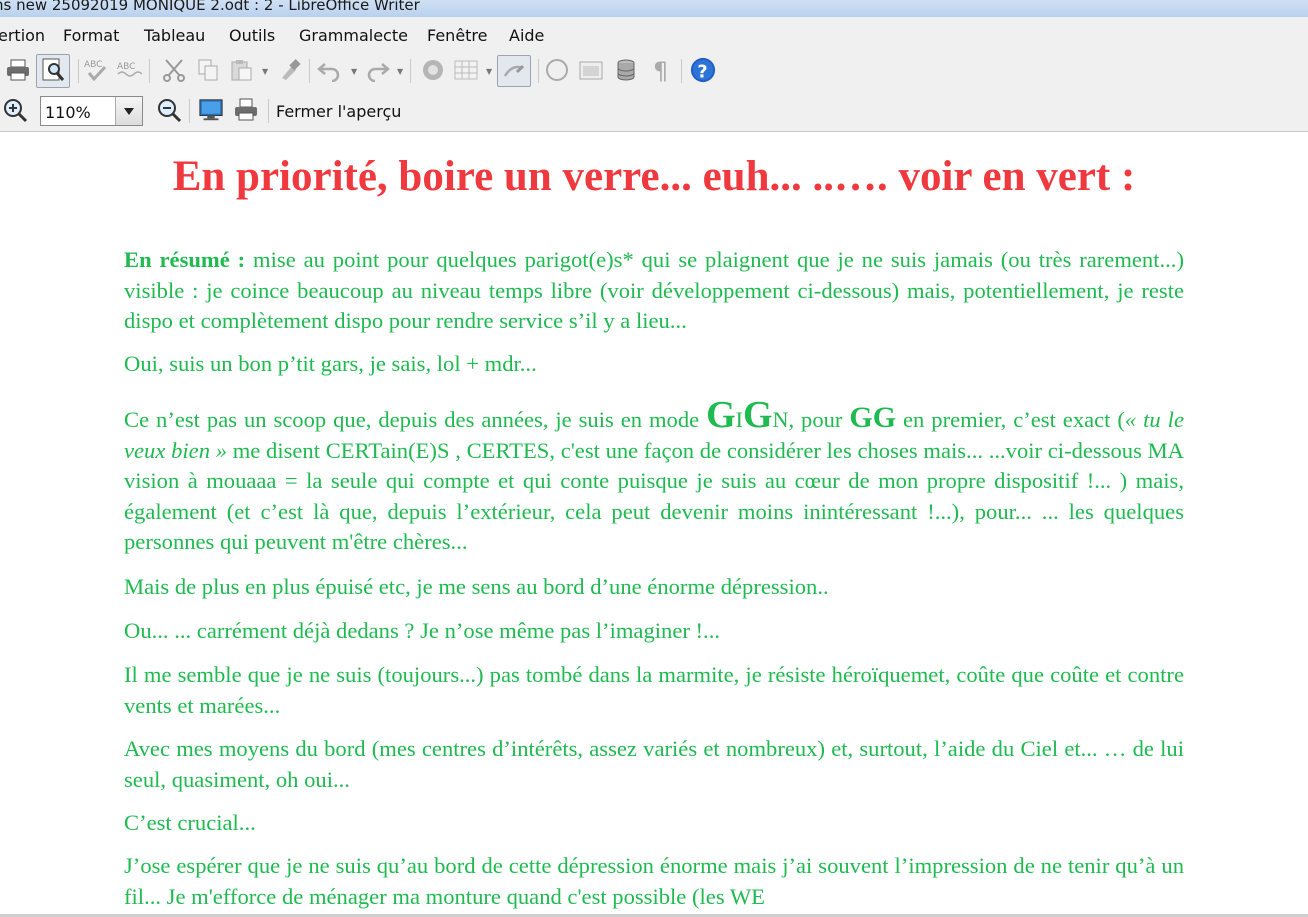 This screenshot has width=1308, height=917. I want to click on chevron-down-icon, so click(129, 111).